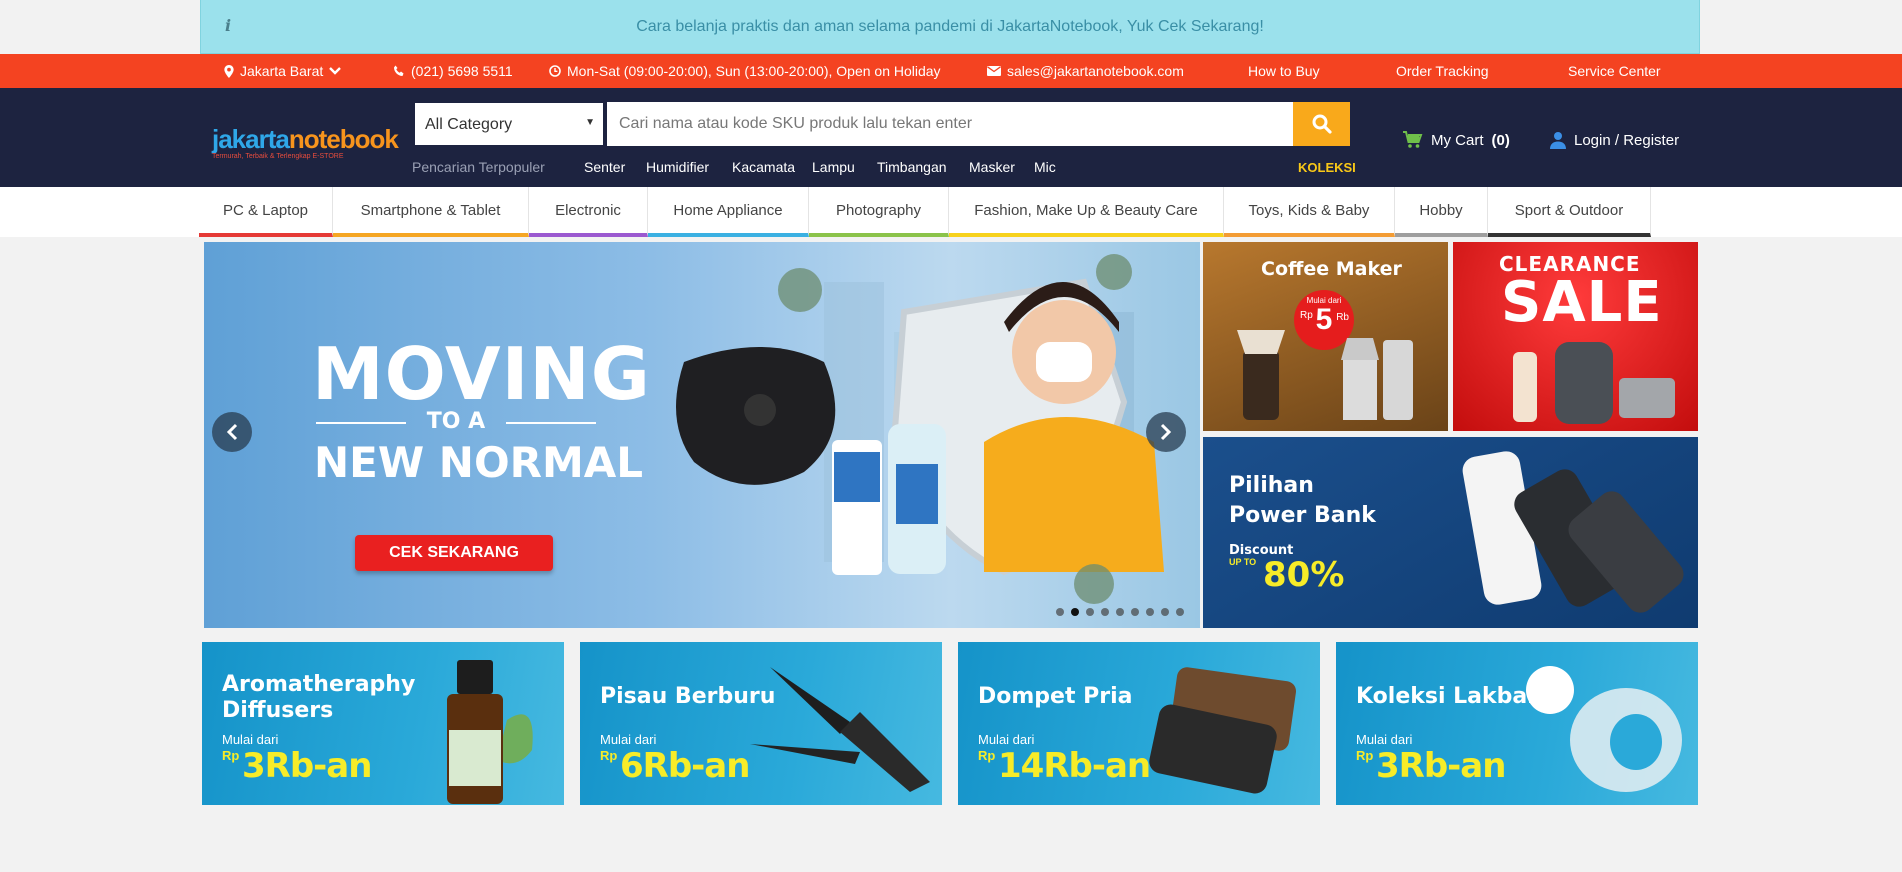 This screenshot has height=872, width=1902. What do you see at coordinates (490, 732) in the screenshot?
I see `oil-bottle-illustration` at bounding box center [490, 732].